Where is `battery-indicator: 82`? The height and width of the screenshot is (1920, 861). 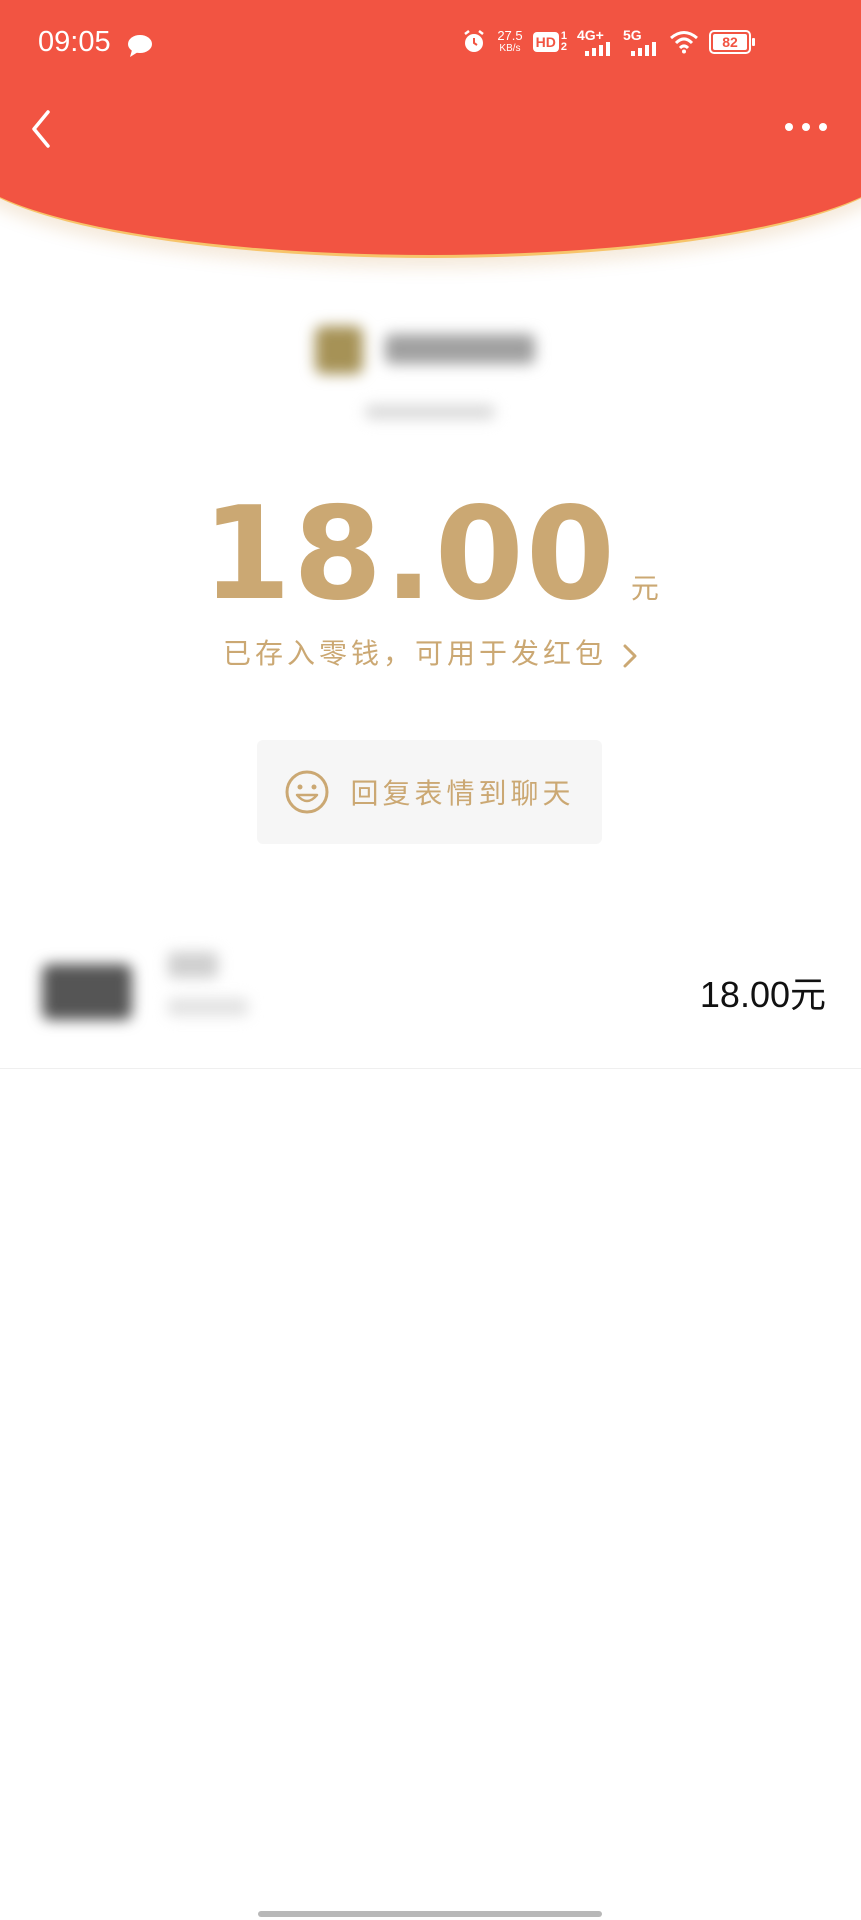
battery-indicator: 82 is located at coordinates (732, 42).